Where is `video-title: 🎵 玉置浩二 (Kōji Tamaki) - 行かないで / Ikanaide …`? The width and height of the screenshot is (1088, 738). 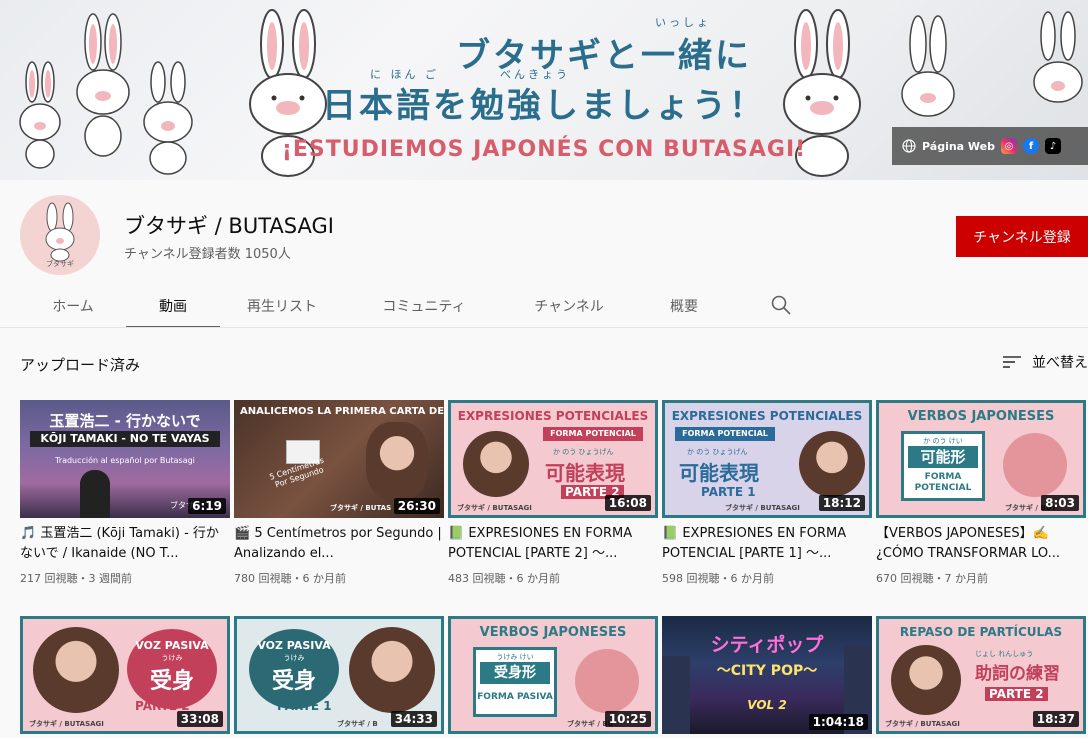
video-title: 🎵 玉置浩二 (Kōji Tamaki) - 行かないで / Ikanaide … is located at coordinates (125, 544).